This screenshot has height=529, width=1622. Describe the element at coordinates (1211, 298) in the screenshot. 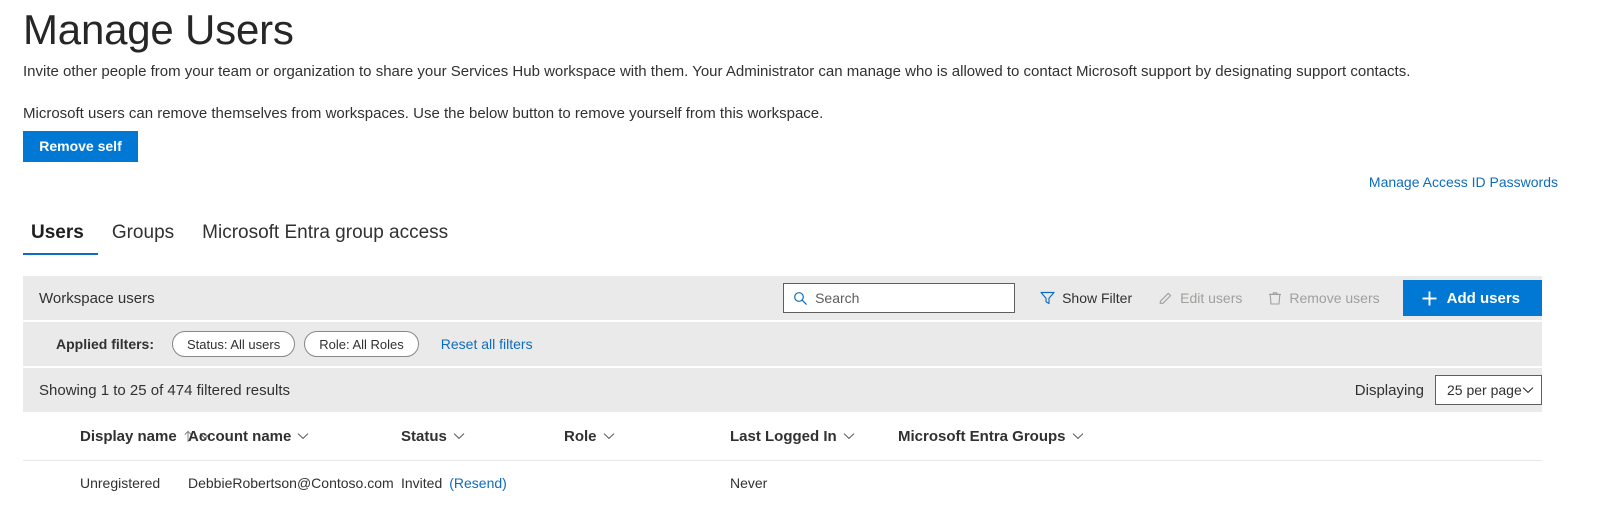

I see `edit-users-label: Edit users` at that location.